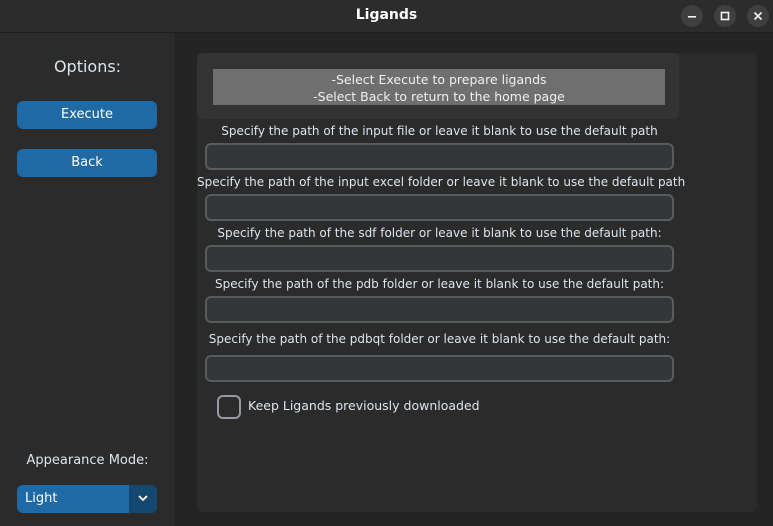  I want to click on close-button, so click(758, 16).